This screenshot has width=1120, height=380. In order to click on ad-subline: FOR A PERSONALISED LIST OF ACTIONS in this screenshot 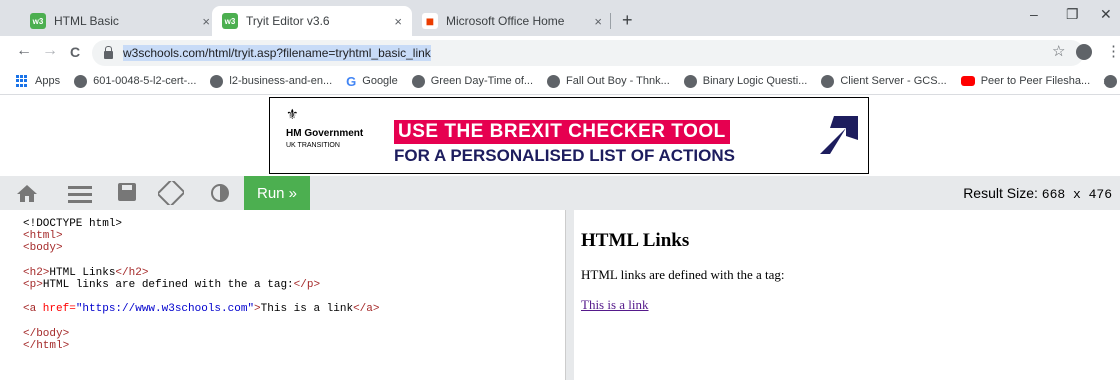, I will do `click(564, 155)`.